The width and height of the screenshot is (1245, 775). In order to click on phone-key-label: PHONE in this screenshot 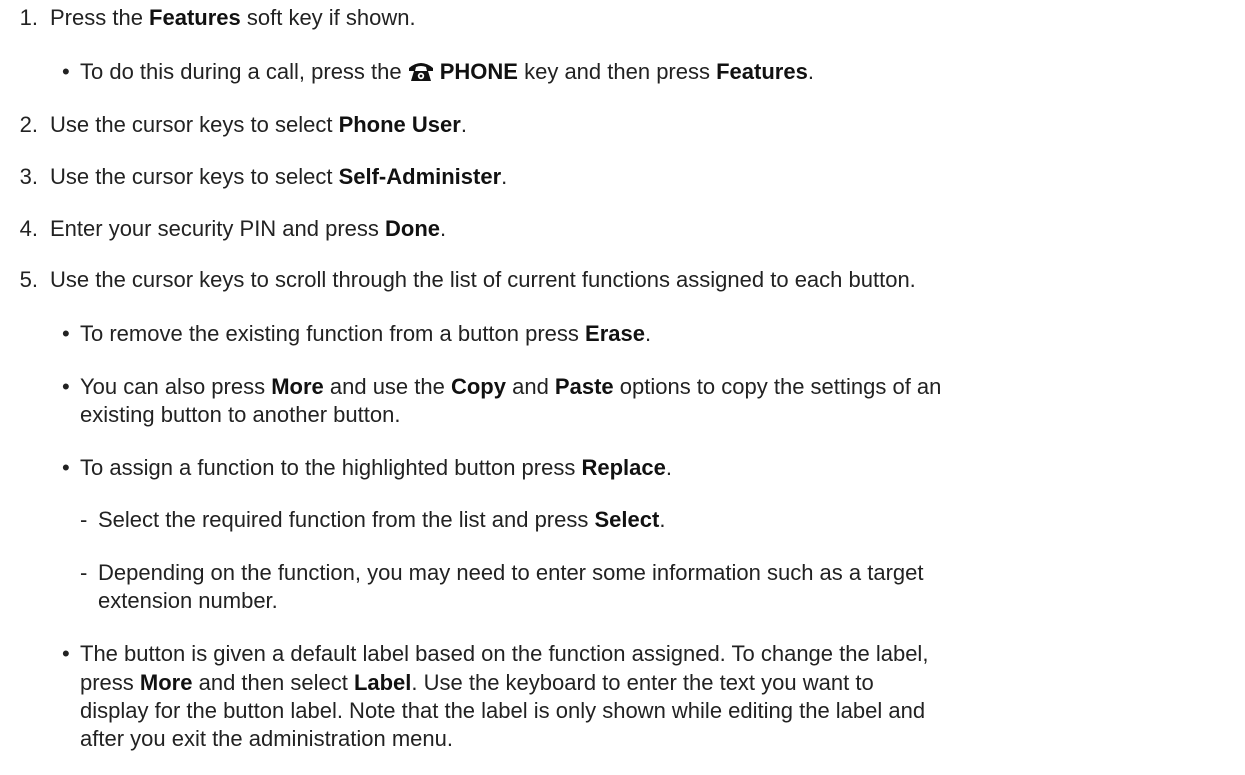, I will do `click(478, 71)`.